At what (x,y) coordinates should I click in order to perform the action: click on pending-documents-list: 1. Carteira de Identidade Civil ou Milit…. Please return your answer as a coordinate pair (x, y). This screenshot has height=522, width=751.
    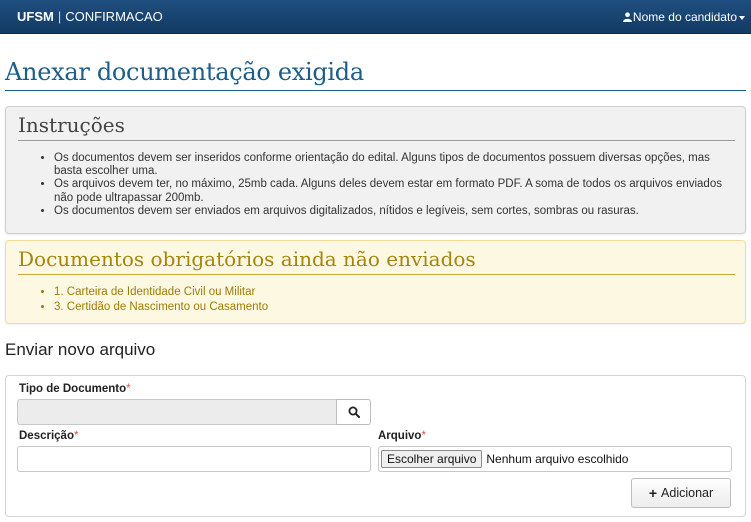
    Looking at the image, I should click on (384, 300).